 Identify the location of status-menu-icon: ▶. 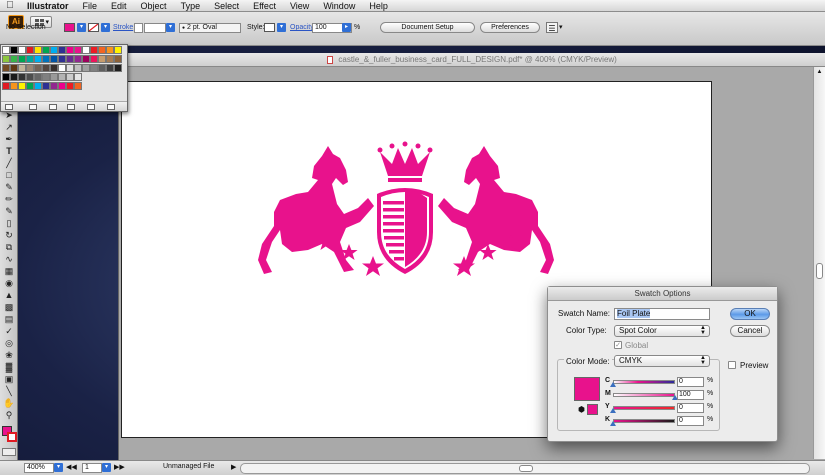
(233, 467).